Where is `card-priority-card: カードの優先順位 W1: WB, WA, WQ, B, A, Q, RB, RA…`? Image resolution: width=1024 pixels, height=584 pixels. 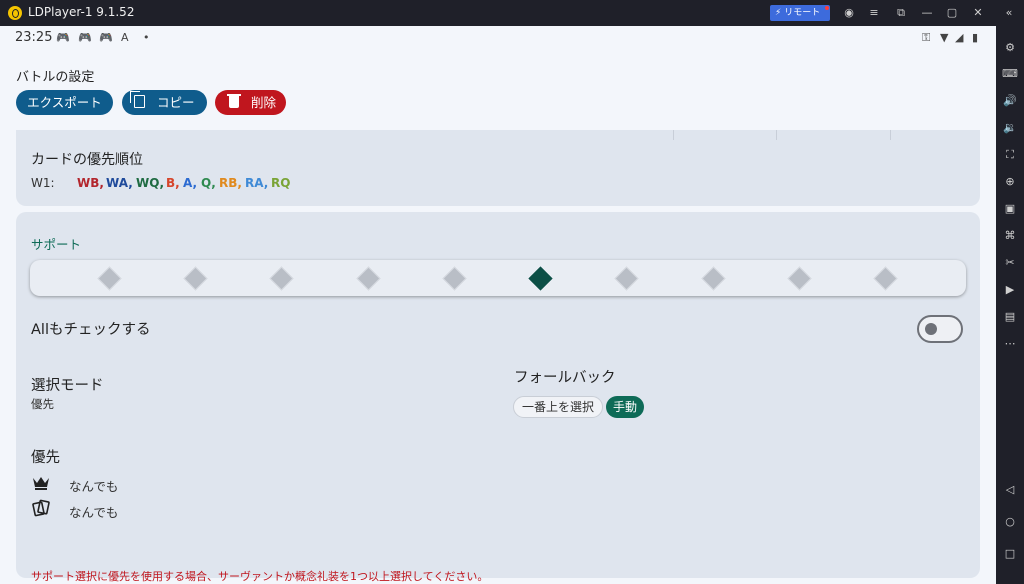
card-priority-card: カードの優先順位 W1: WB, WA, WQ, B, A, Q, RB, RA… is located at coordinates (498, 168).